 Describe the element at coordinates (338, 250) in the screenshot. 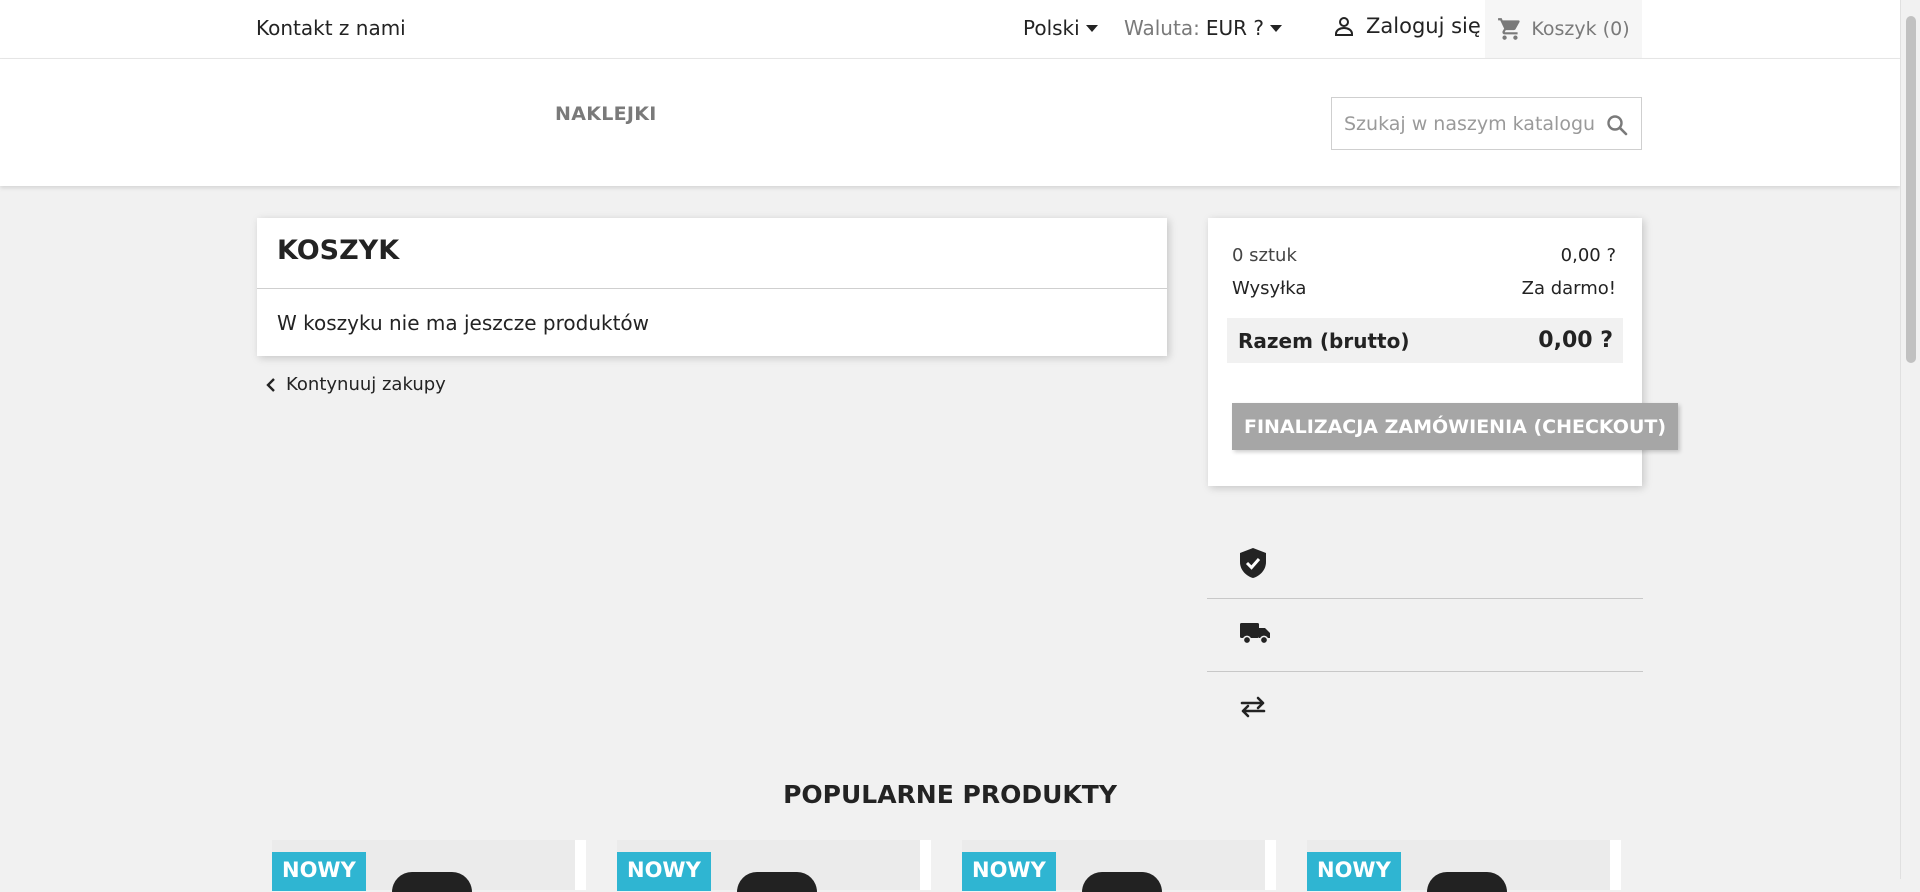

I see `page-title: KOSZYK` at that location.